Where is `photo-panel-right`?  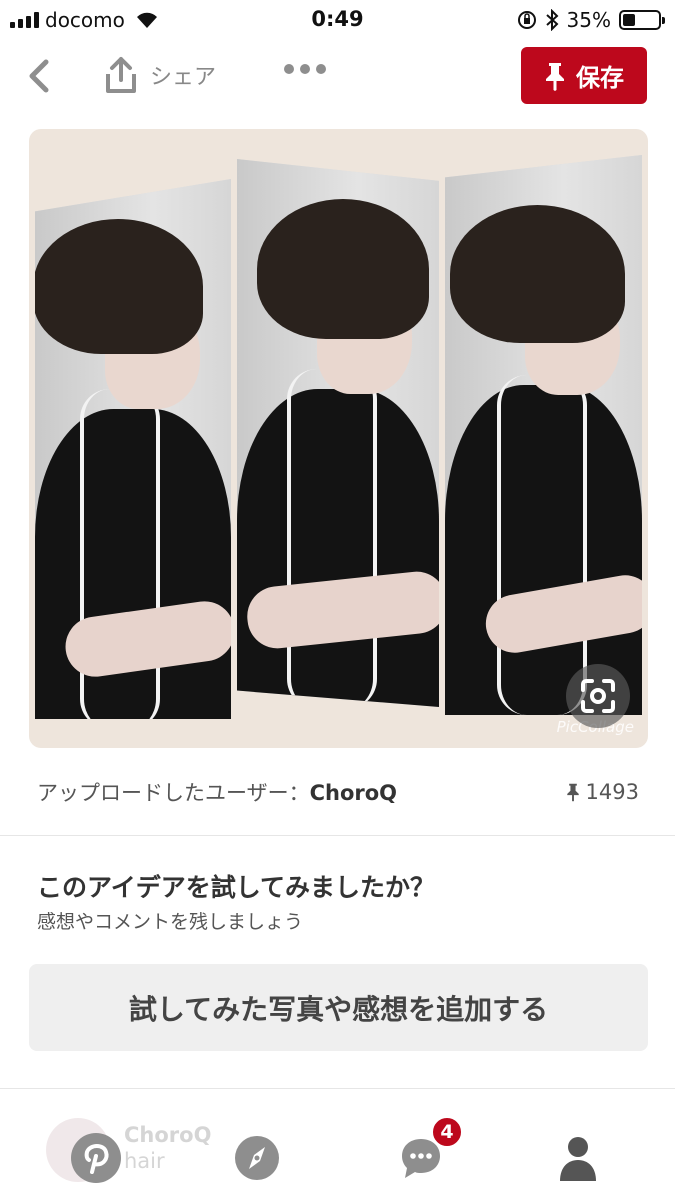
photo-panel-right is located at coordinates (543, 435).